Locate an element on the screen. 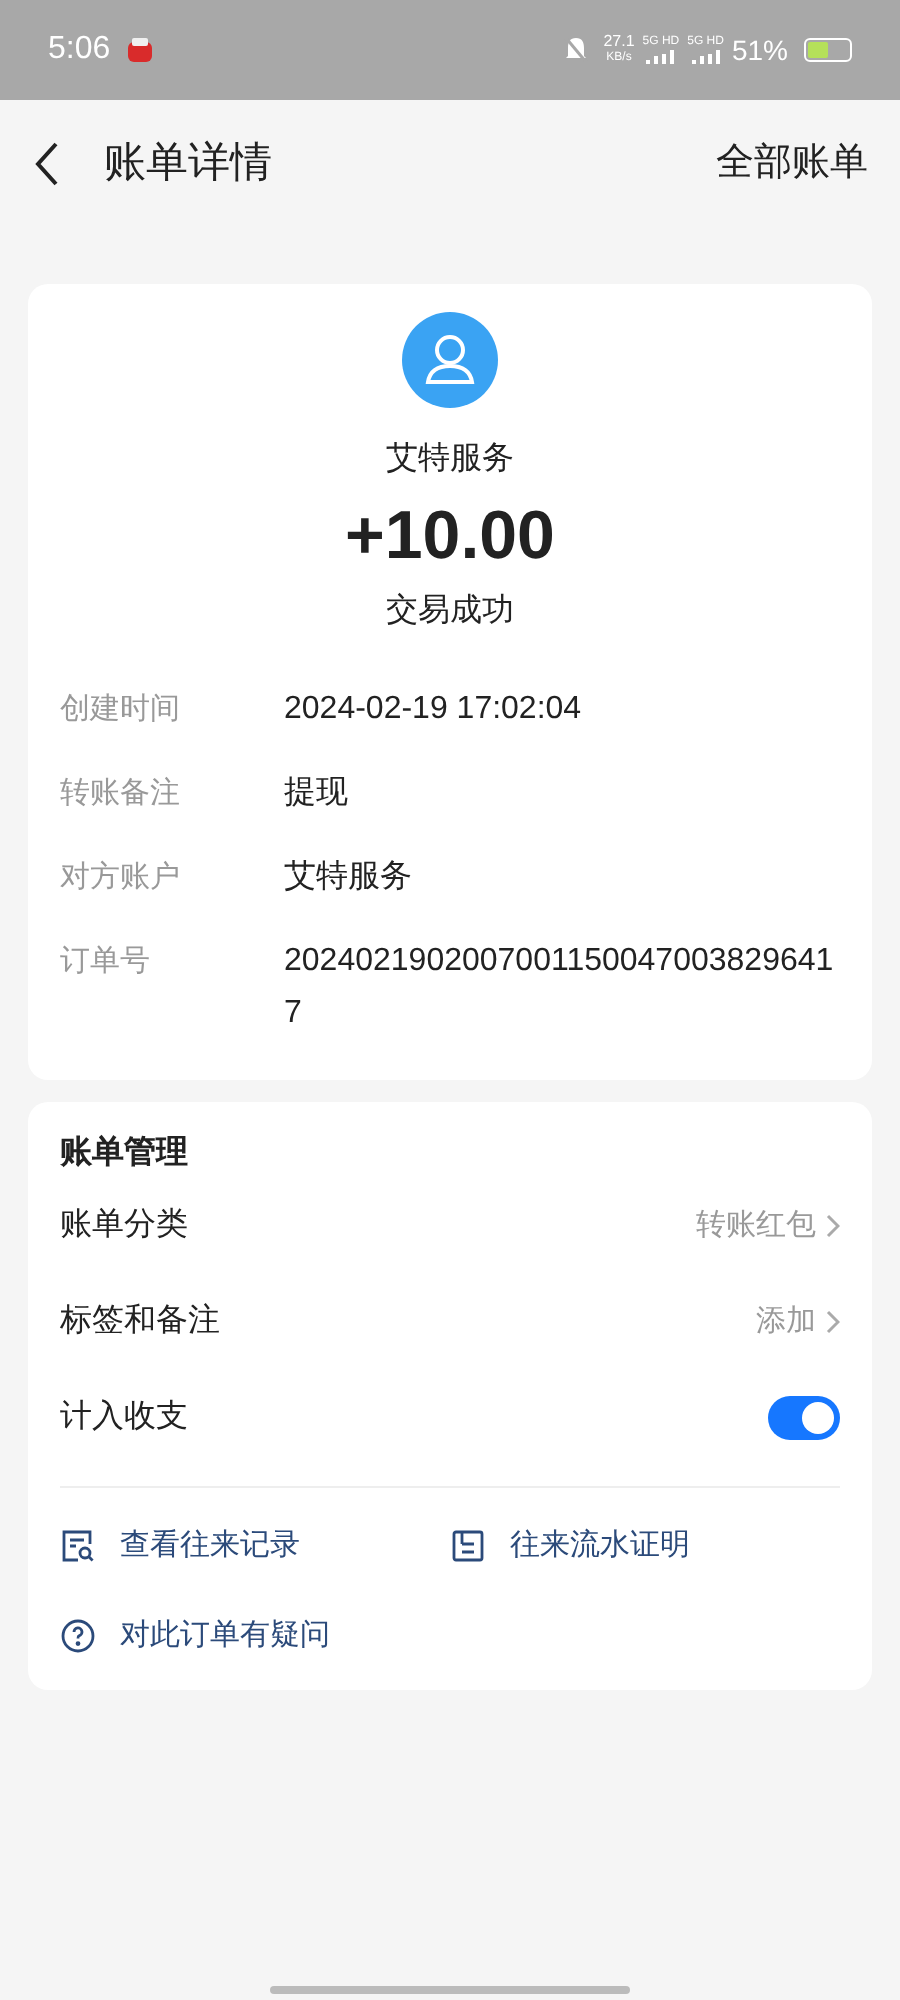  detail-label: 订单号 is located at coordinates (106, 962).